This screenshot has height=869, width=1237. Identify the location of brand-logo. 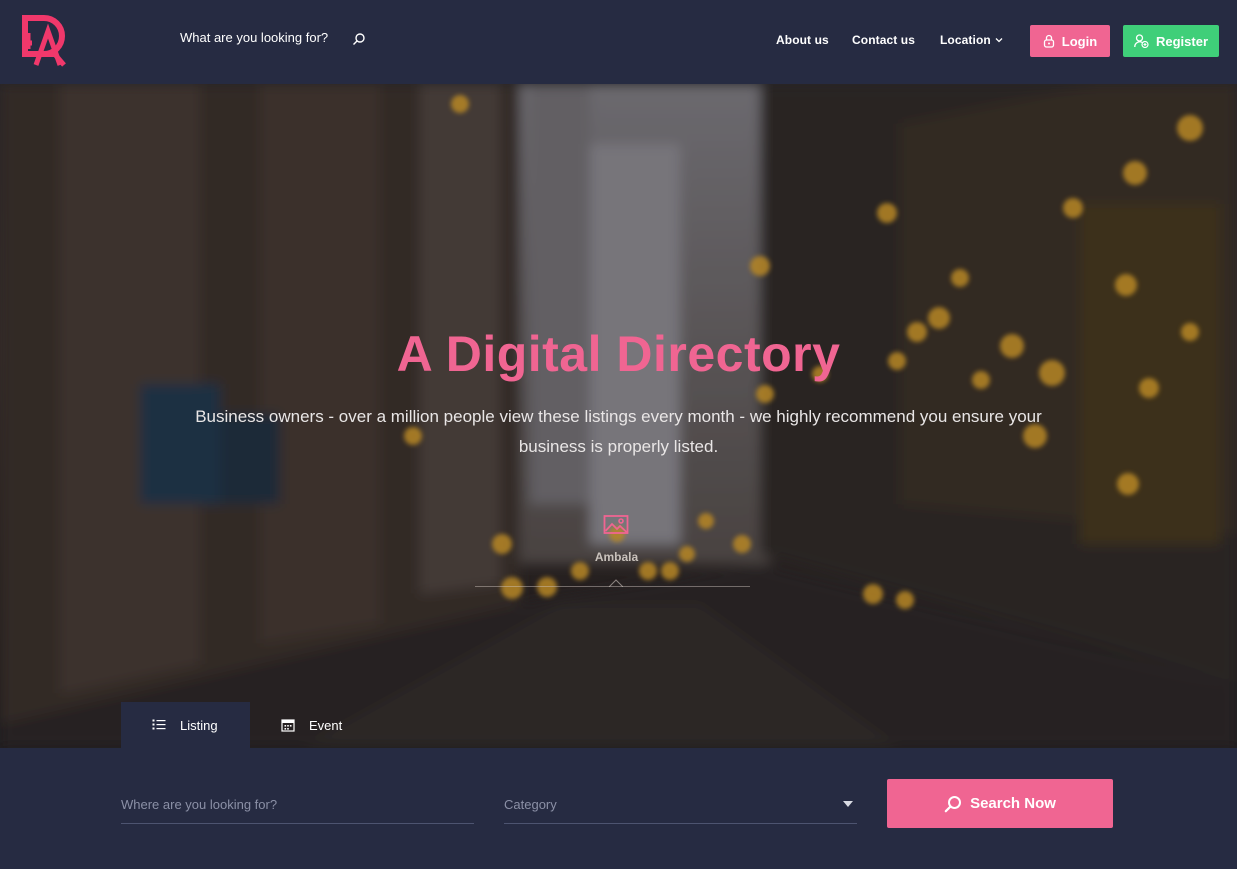
(45, 41).